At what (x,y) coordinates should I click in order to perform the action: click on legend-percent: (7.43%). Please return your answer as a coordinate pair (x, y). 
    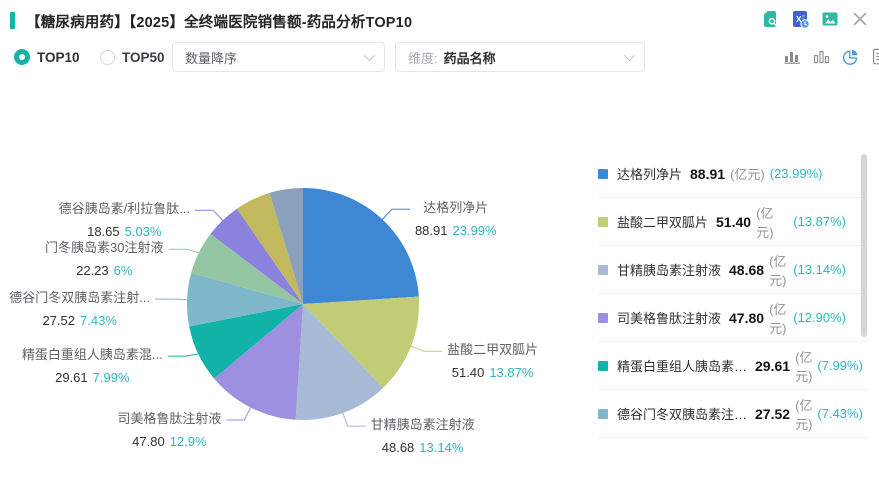
    Looking at the image, I should click on (840, 413).